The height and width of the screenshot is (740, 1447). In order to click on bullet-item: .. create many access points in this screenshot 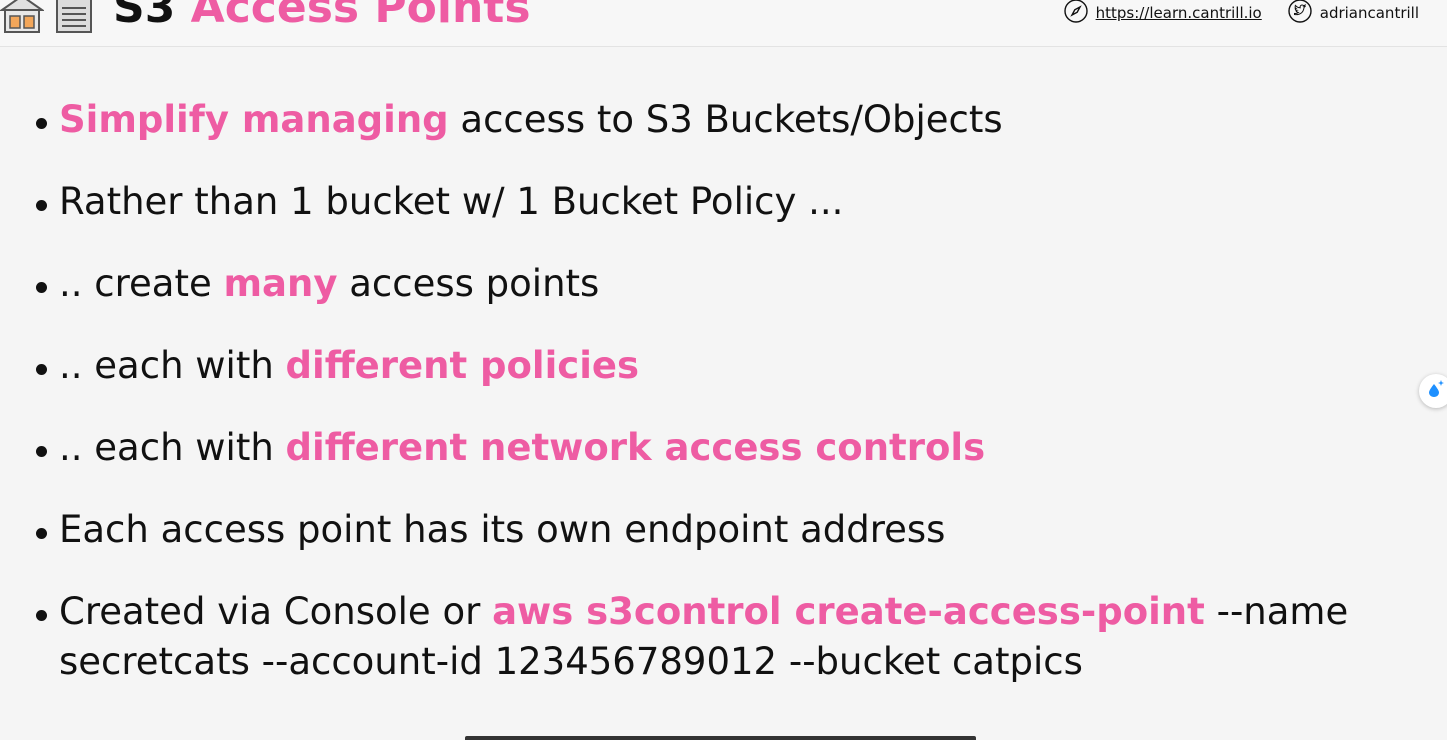, I will do `click(712, 284)`.